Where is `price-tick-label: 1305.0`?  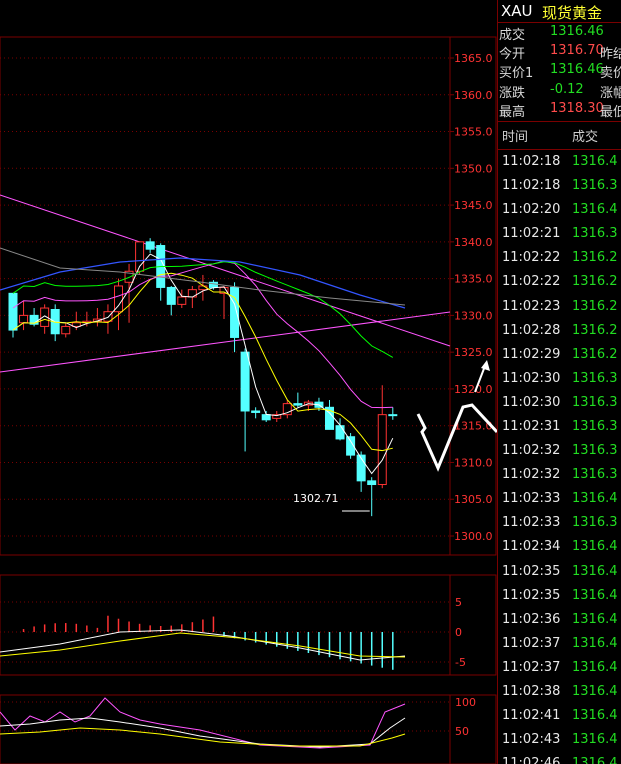 price-tick-label: 1305.0 is located at coordinates (473, 499).